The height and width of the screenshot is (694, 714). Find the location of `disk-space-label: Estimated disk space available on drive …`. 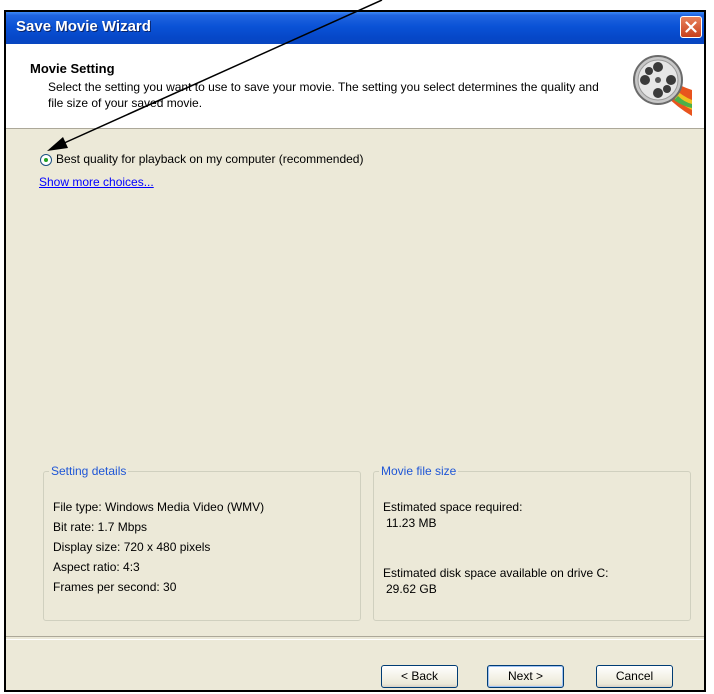

disk-space-label: Estimated disk space available on drive … is located at coordinates (496, 573).